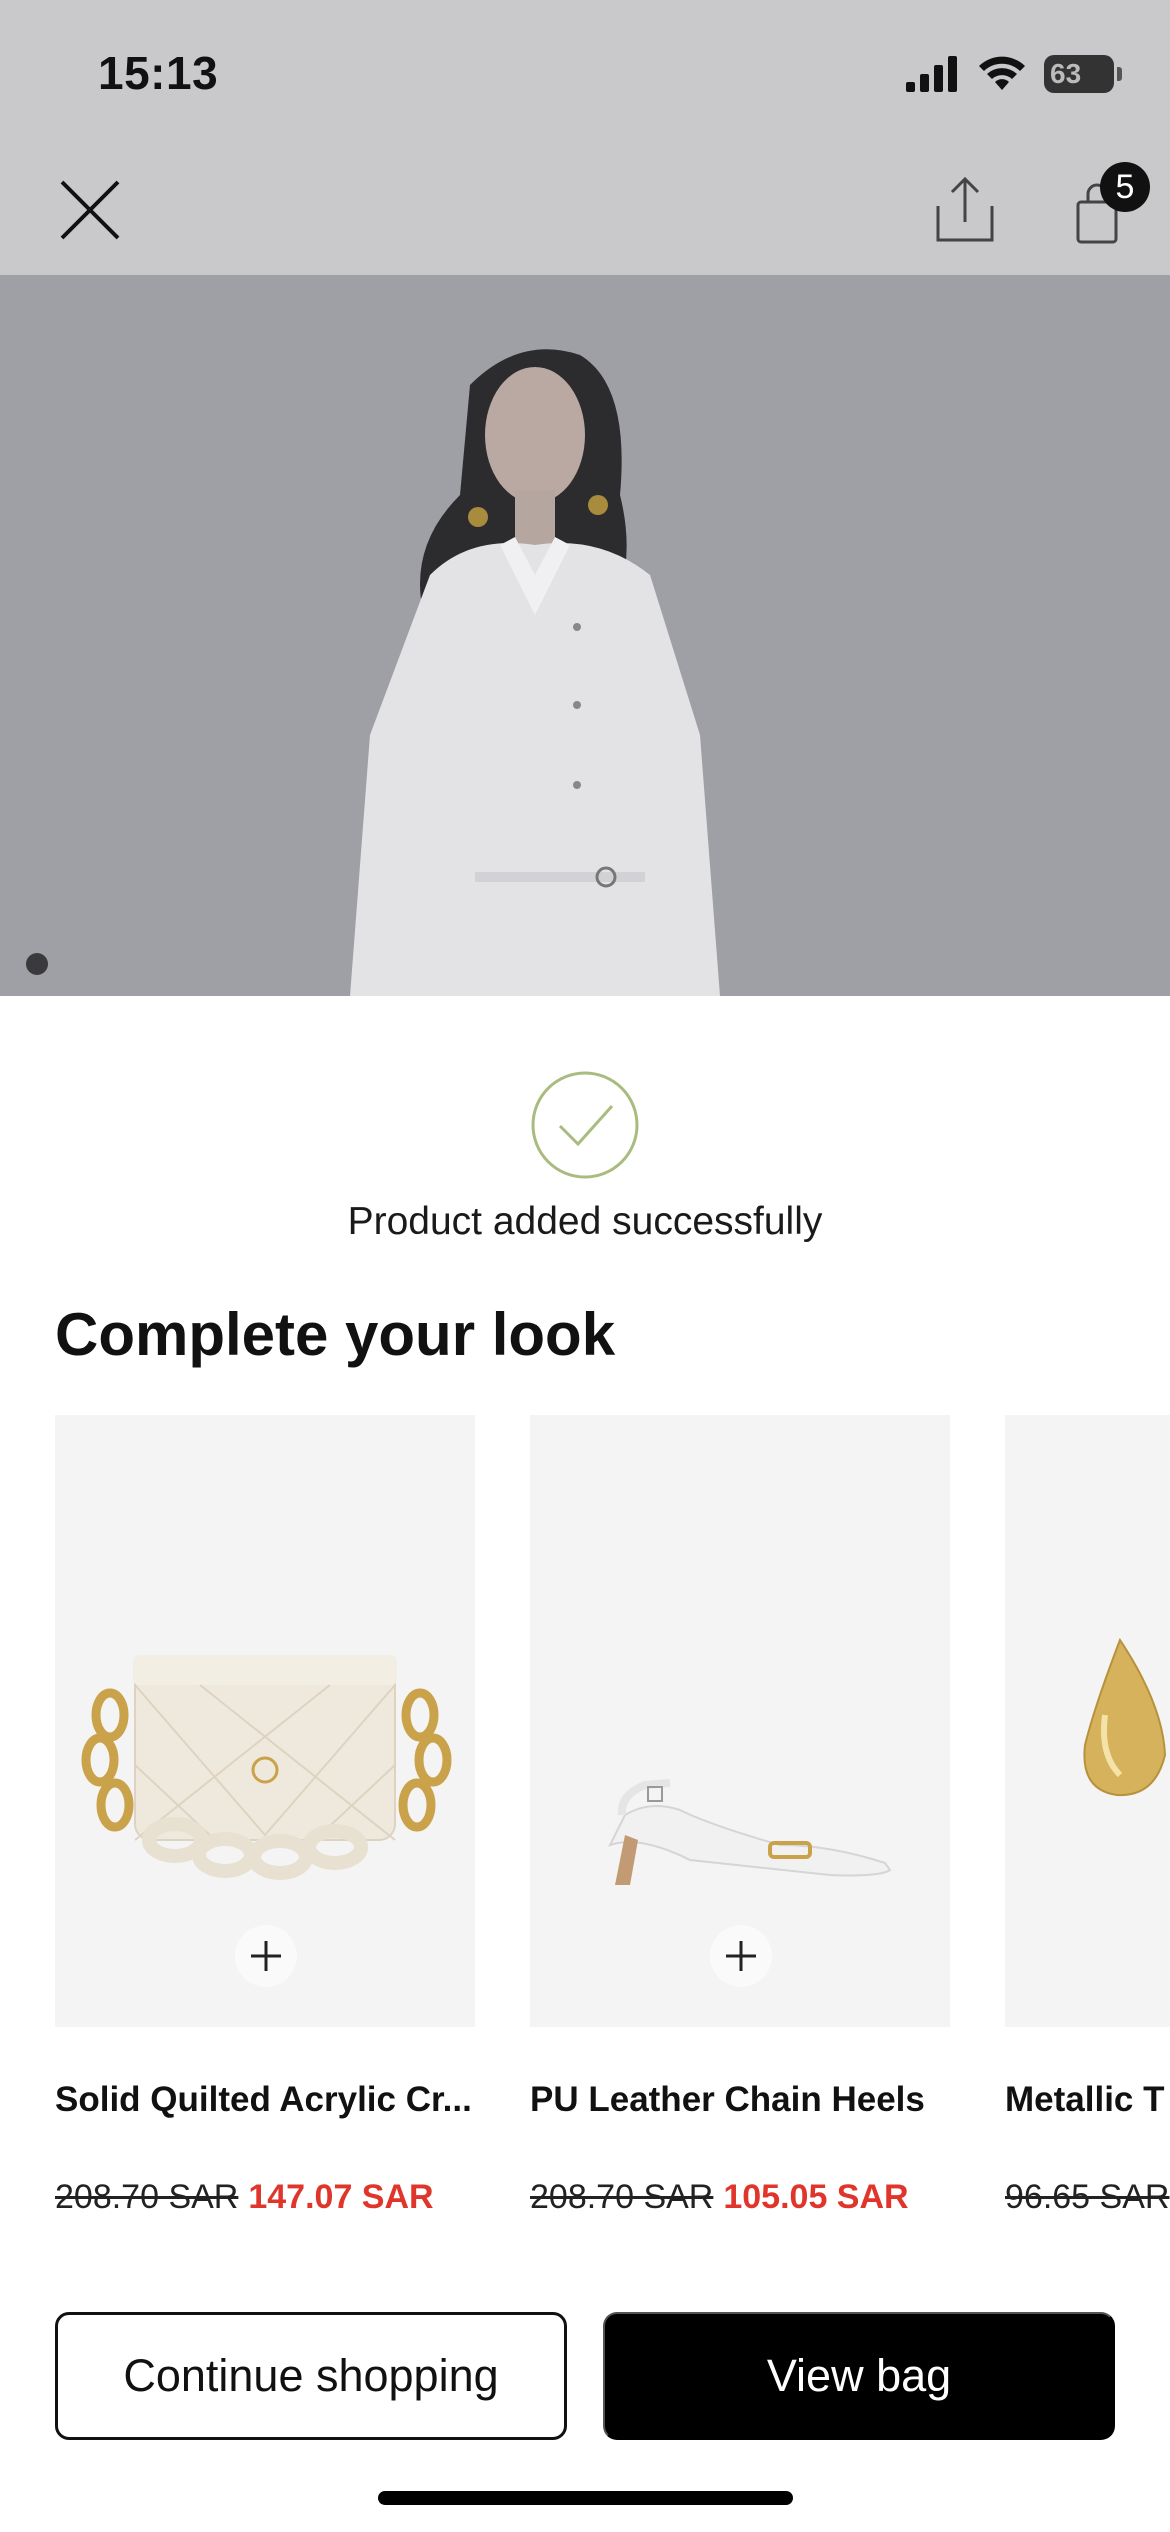 The image size is (1170, 2532). I want to click on product-name: PU Leather Chain Heels, so click(740, 2100).